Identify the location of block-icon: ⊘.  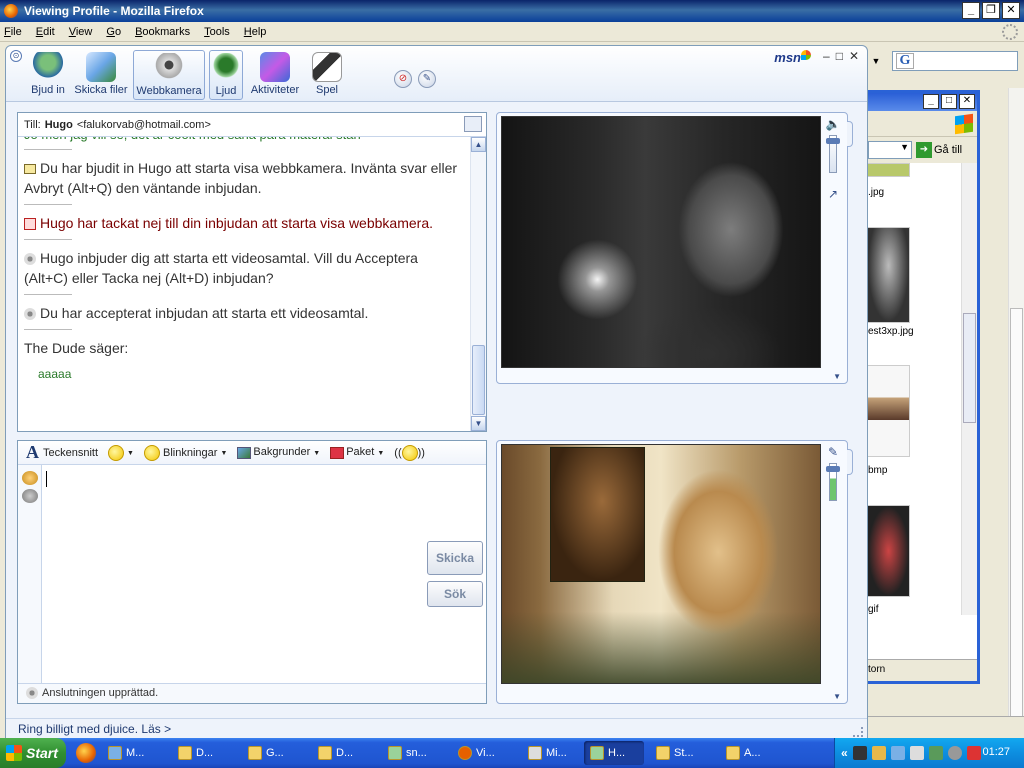
(403, 79).